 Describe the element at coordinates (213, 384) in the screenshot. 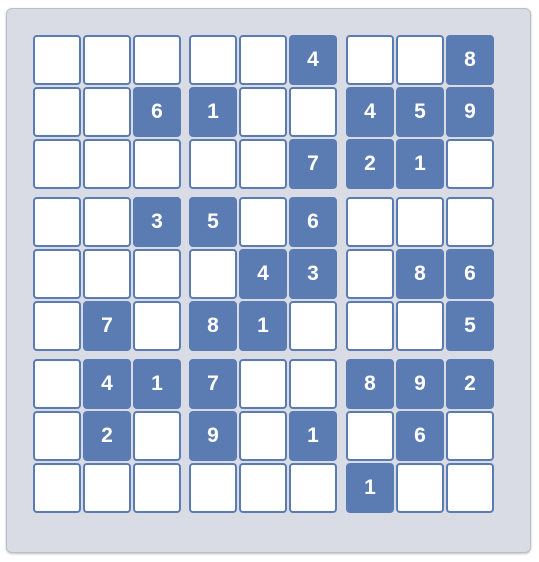

I see `sudoku-cell-r7-c4: 7` at that location.